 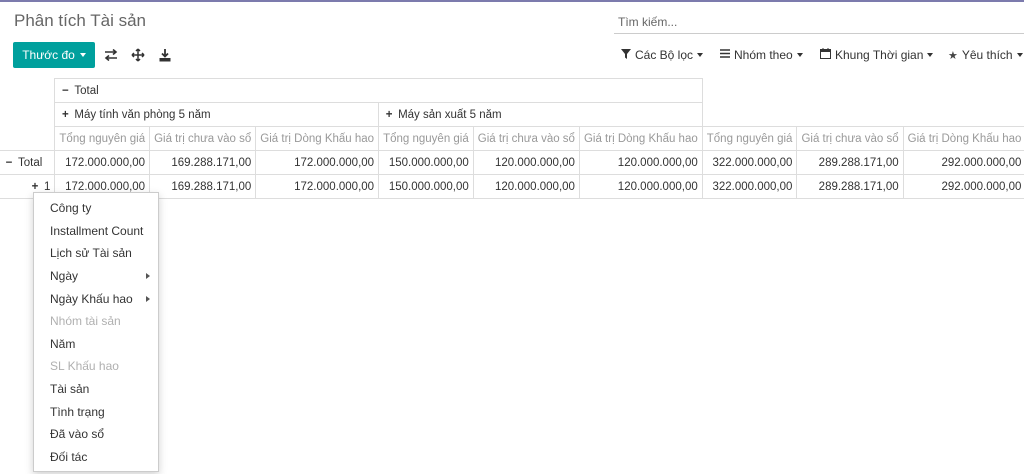 I want to click on col-header-group: + Máy sản xuất 5 năm, so click(x=540, y=114).